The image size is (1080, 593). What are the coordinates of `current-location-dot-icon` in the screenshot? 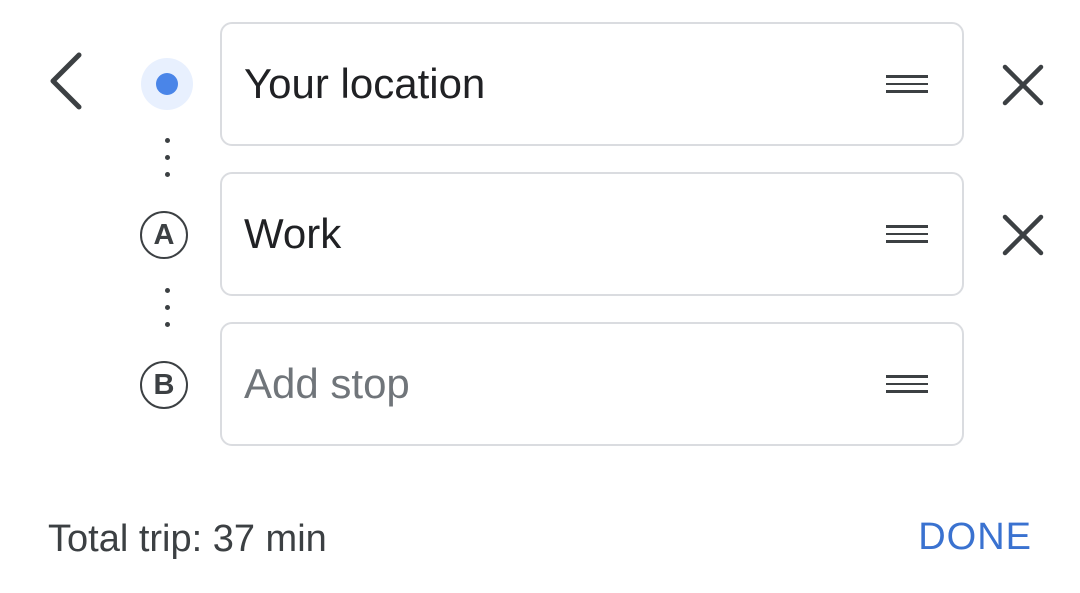 It's located at (167, 84).